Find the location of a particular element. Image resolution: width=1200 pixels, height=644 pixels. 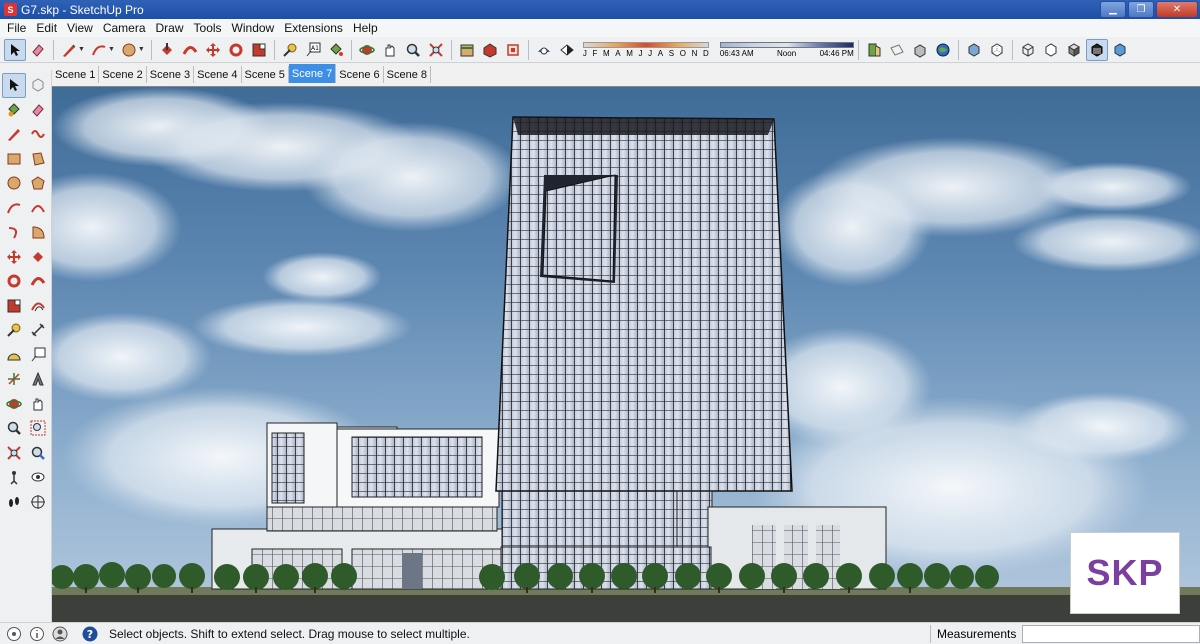

shaded-textures-style-button is located at coordinates (1096, 49).